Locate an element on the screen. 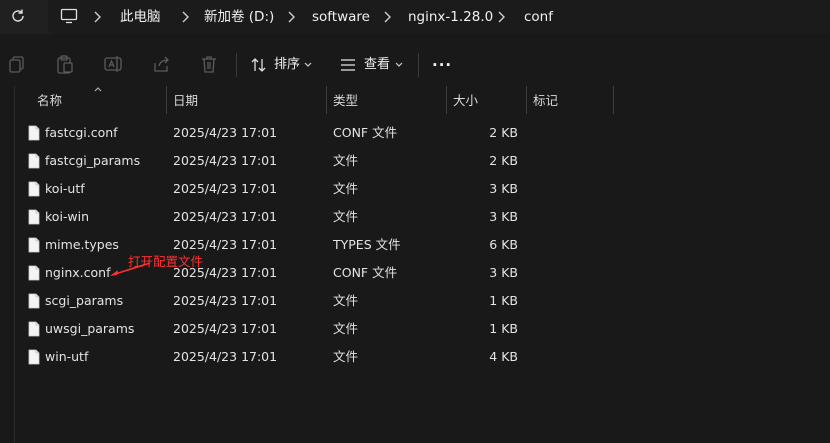 Image resolution: width=830 pixels, height=443 pixels. column-name: 名称 is located at coordinates (49, 101).